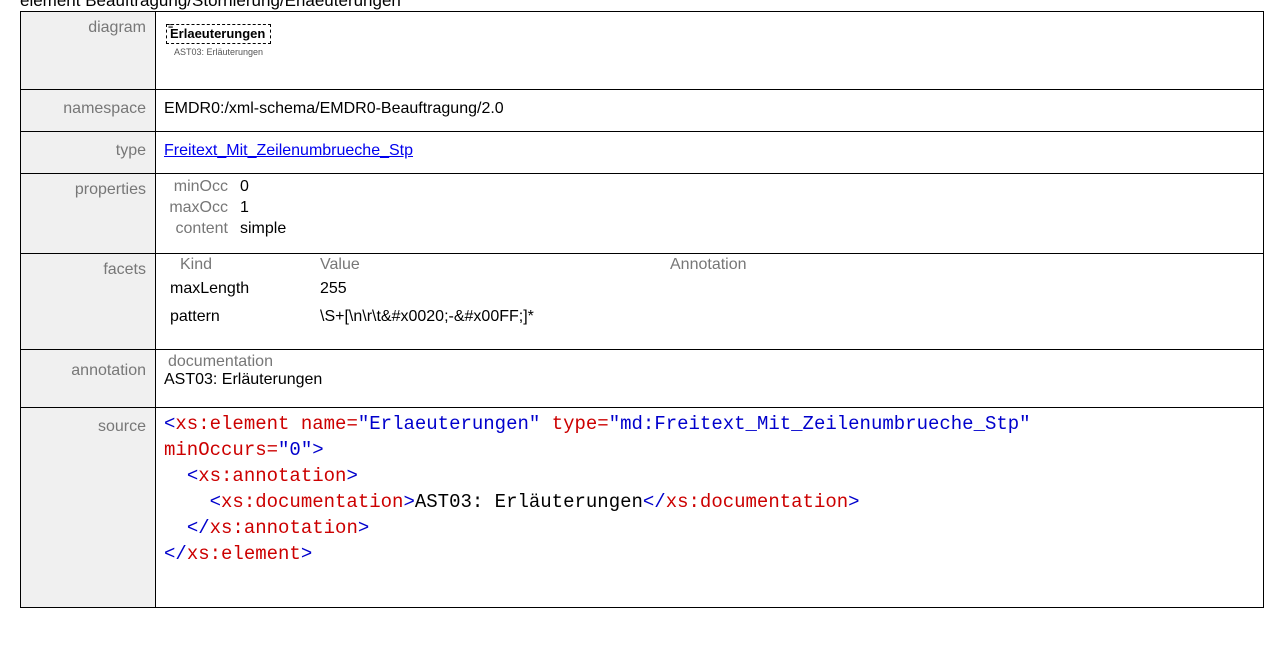  Describe the element at coordinates (713, 289) in the screenshot. I see `facet-row: maxLength 255` at that location.